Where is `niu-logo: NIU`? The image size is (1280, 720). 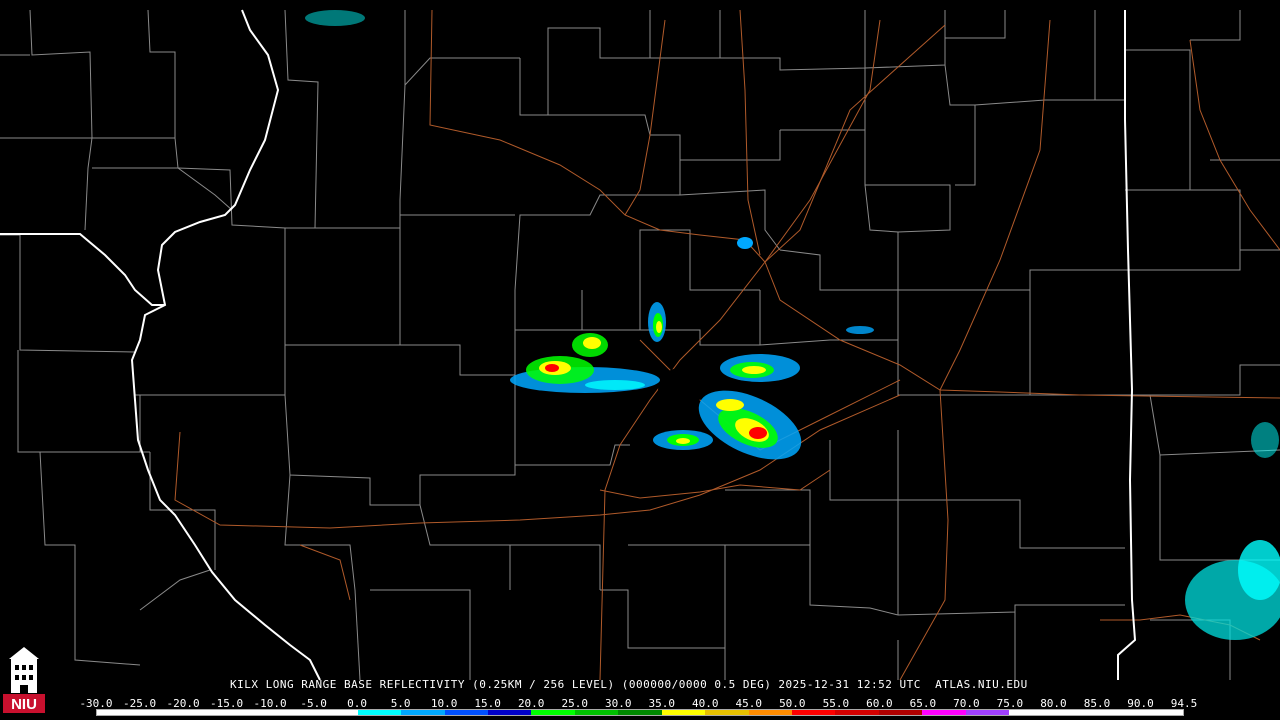 niu-logo: NIU is located at coordinates (24, 681).